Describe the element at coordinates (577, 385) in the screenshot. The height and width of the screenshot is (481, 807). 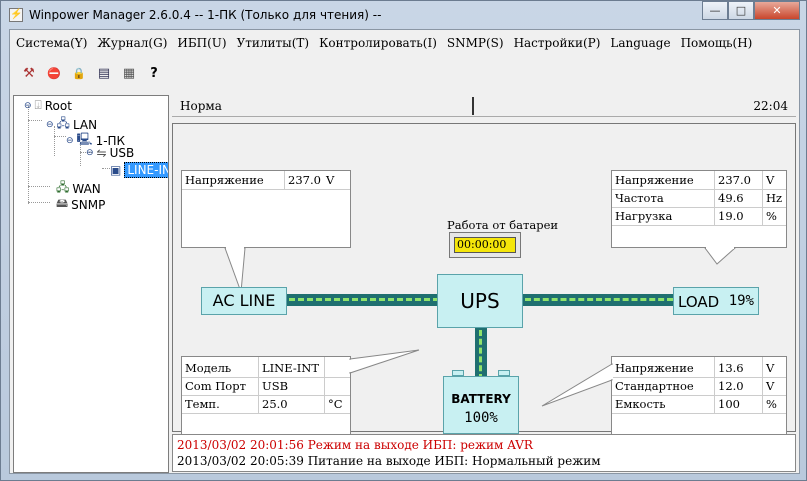
I see `battery-callout-pointer` at that location.